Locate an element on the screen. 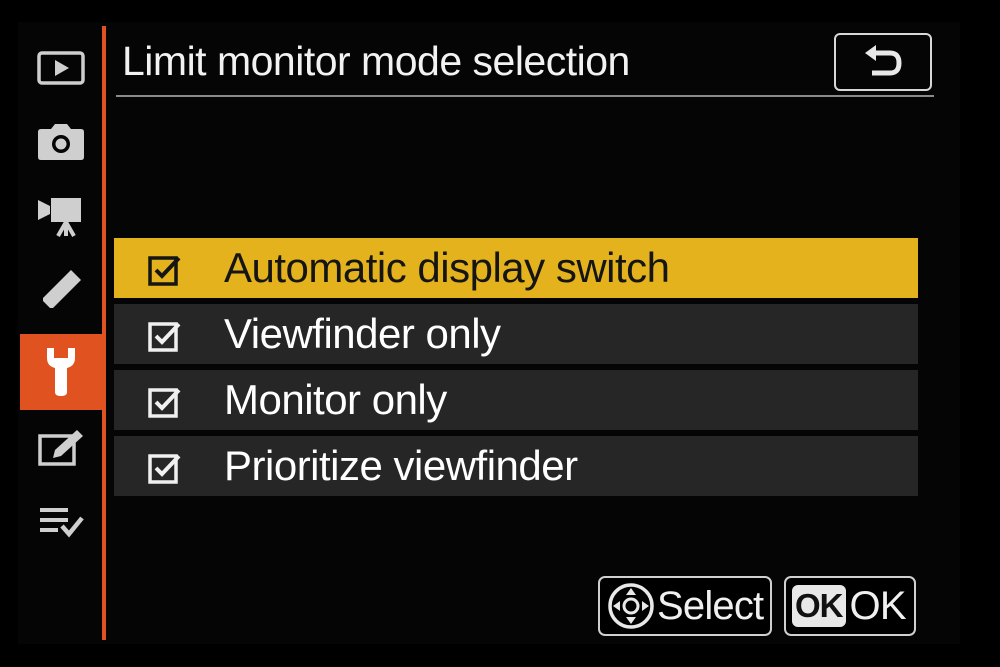  photo-shooting-menu-tab is located at coordinates (61, 142).